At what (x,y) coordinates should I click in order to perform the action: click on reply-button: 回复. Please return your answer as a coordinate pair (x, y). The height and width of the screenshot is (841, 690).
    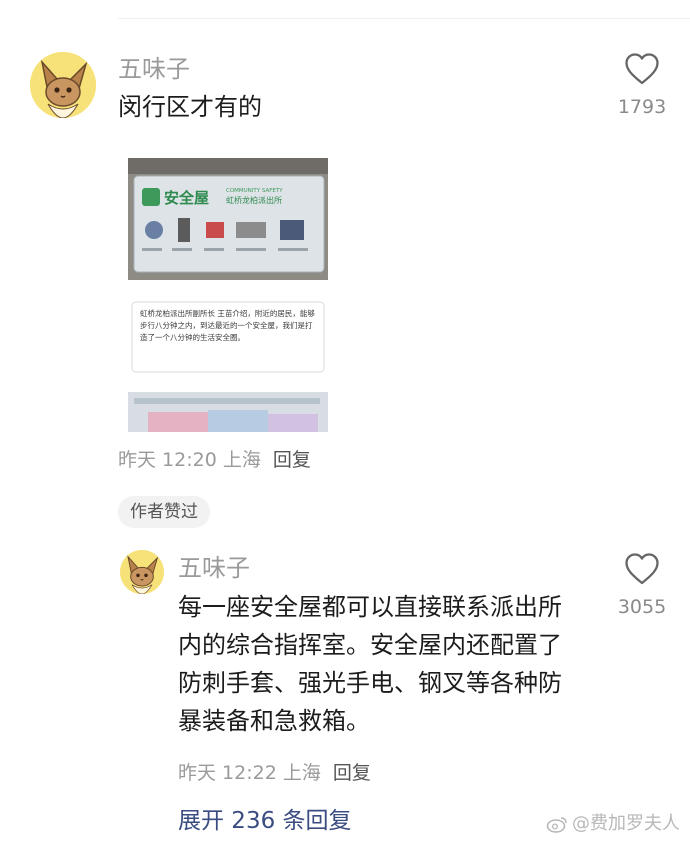
    Looking at the image, I should click on (292, 460).